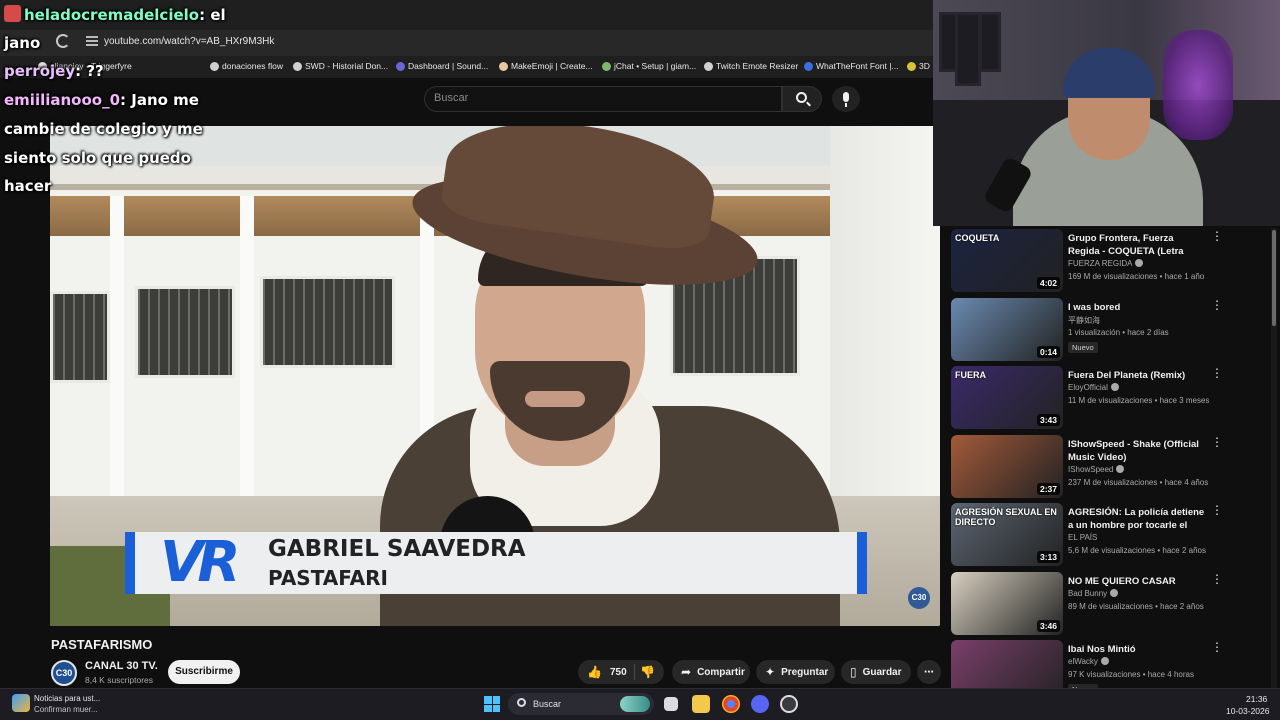 This screenshot has height=720, width=1280. What do you see at coordinates (1007, 603) in the screenshot?
I see `video-thumbnail: 3:46` at bounding box center [1007, 603].